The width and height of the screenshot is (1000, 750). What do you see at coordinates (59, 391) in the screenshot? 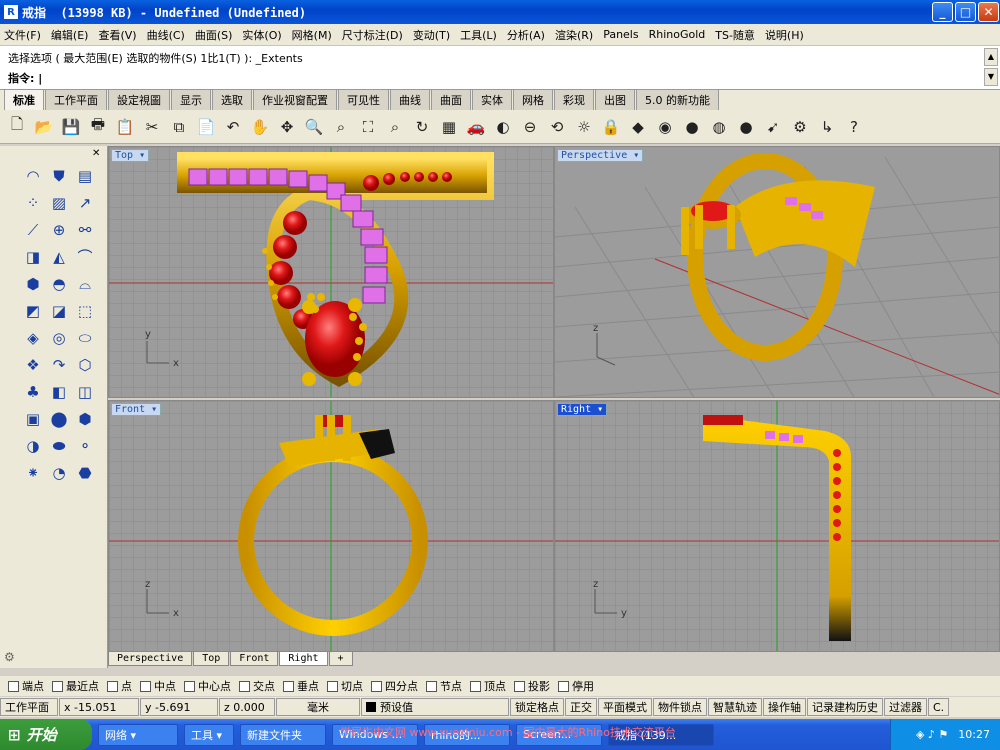
I see `left-tool-26-icon: ◧` at bounding box center [59, 391].